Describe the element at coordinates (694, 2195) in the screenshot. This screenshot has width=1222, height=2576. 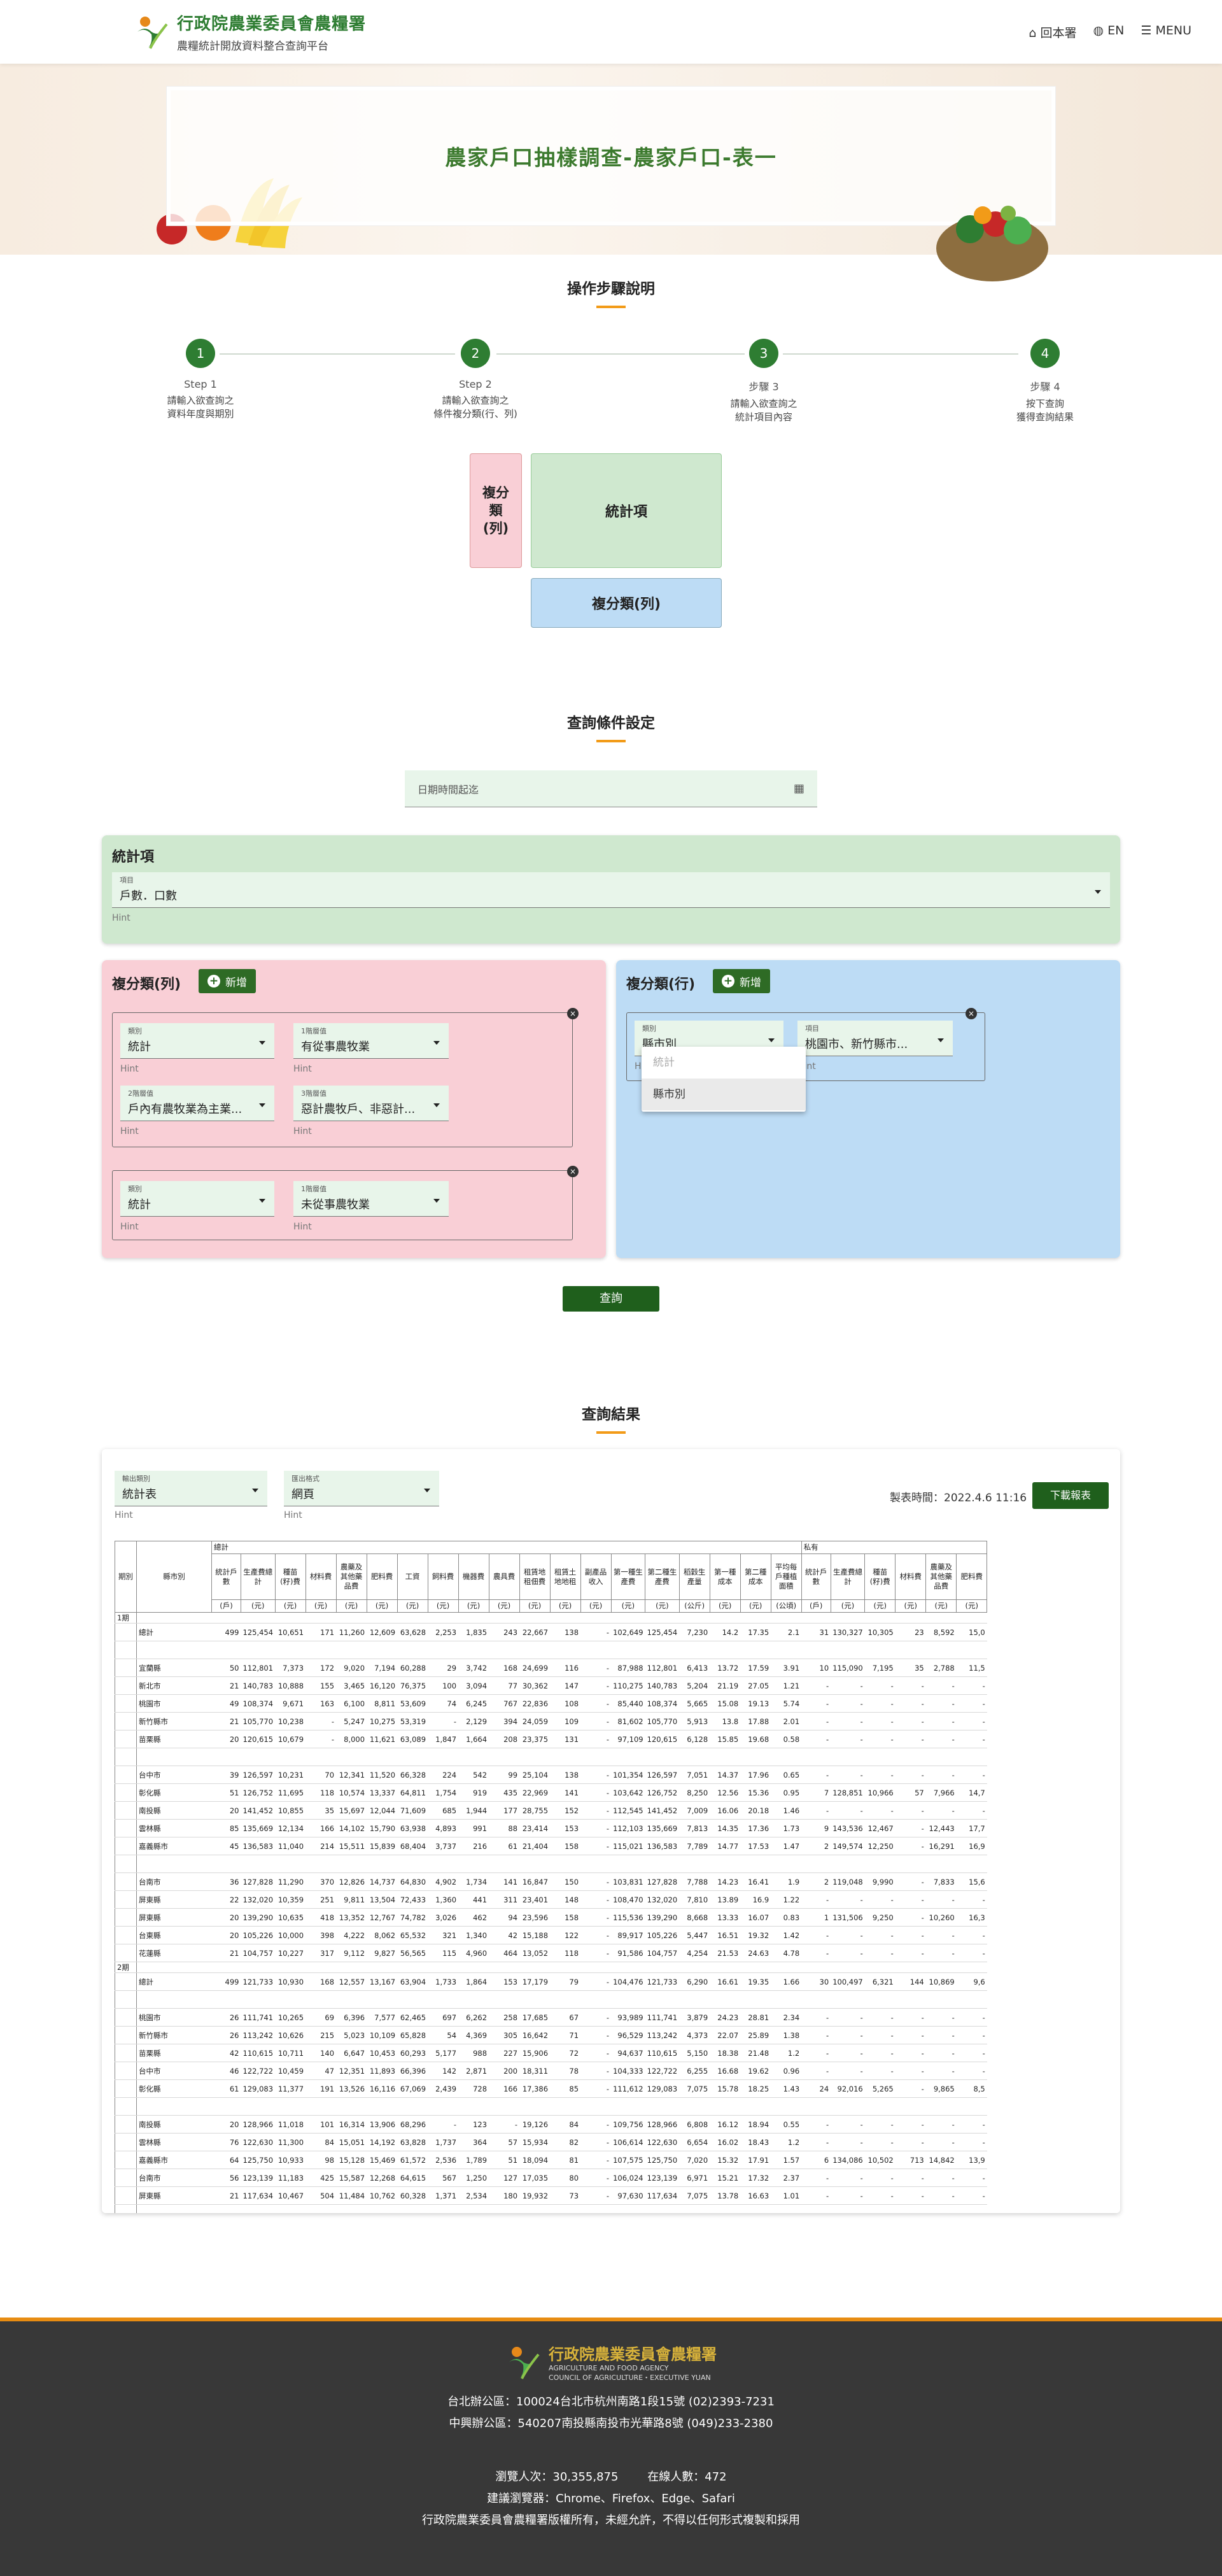
I see `data-cell: 7,075` at that location.